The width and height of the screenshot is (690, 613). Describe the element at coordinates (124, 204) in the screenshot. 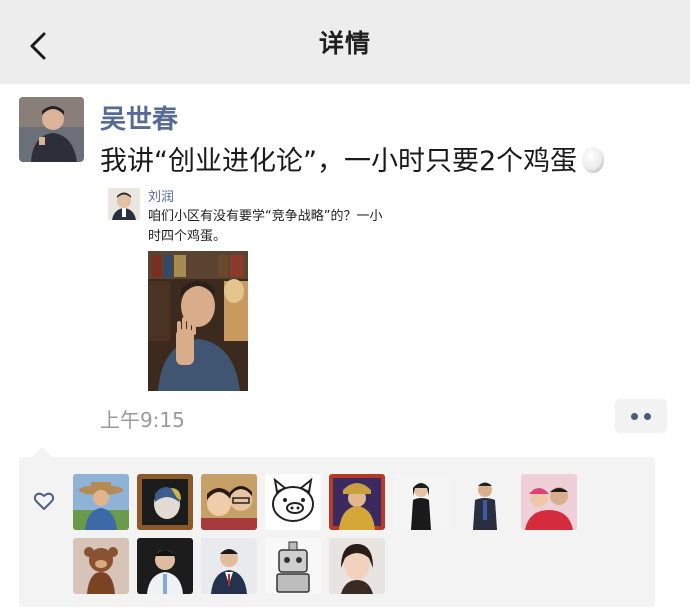

I see `quote-author-avatar` at that location.